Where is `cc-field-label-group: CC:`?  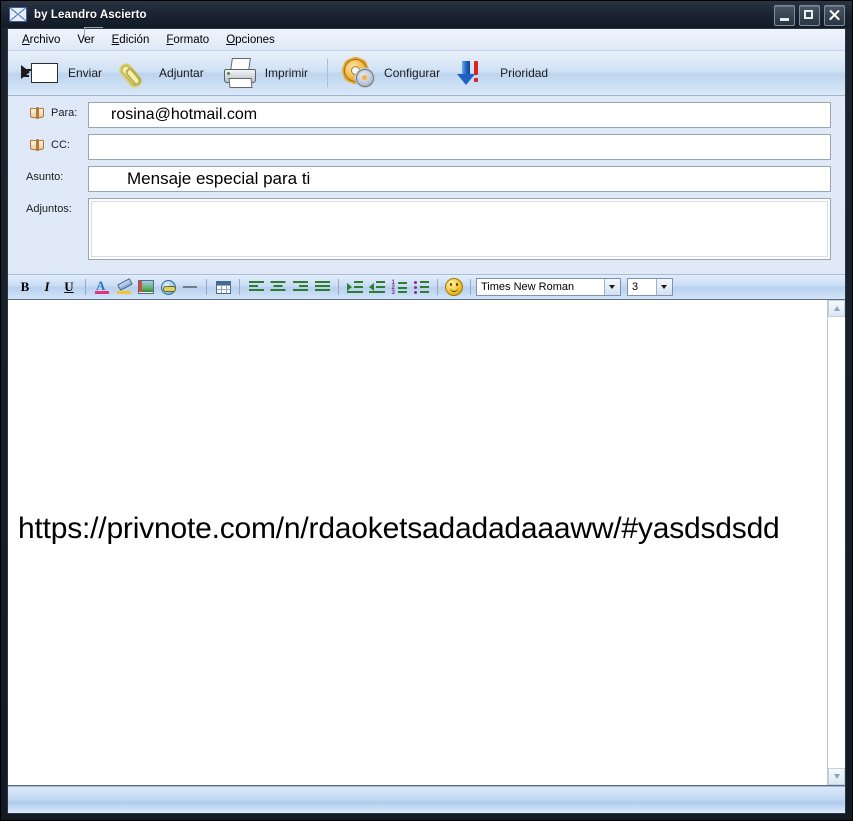 cc-field-label-group: CC: is located at coordinates (55, 142).